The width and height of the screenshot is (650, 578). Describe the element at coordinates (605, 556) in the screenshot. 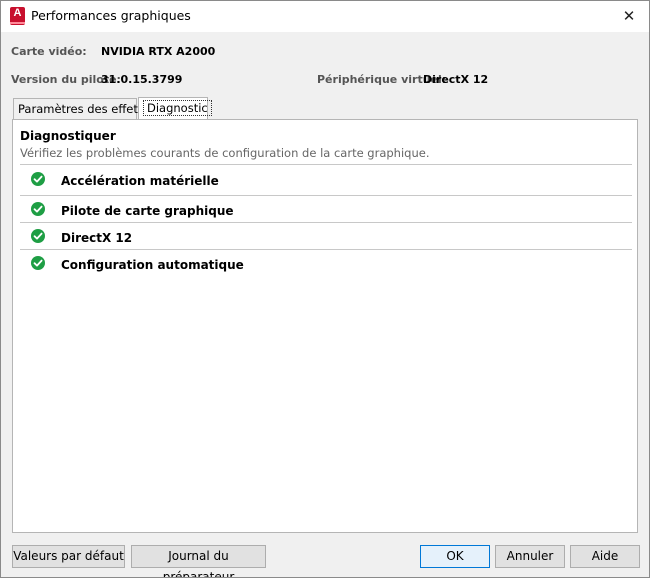

I see `help-button: Aide` at that location.